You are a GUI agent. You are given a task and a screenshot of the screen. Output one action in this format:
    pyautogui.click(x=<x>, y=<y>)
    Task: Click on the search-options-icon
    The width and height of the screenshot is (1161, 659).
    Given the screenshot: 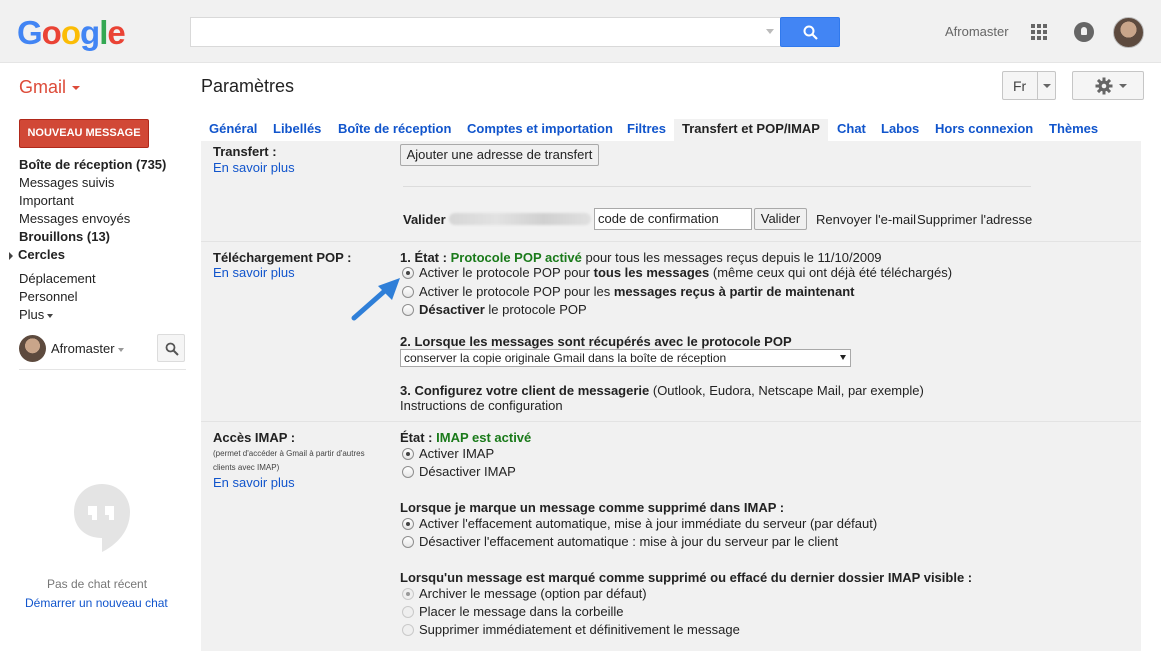 What is the action you would take?
    pyautogui.click(x=770, y=31)
    